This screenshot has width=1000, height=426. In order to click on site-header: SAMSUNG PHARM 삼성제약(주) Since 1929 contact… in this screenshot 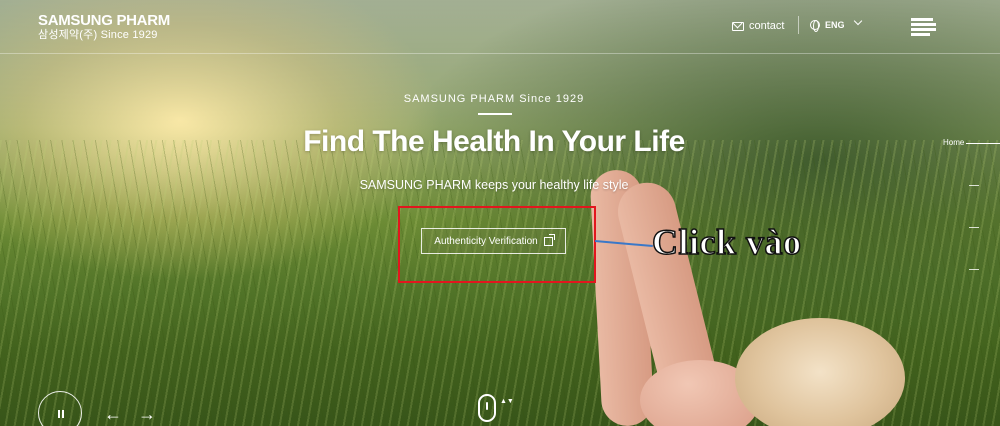, I will do `click(500, 27)`.